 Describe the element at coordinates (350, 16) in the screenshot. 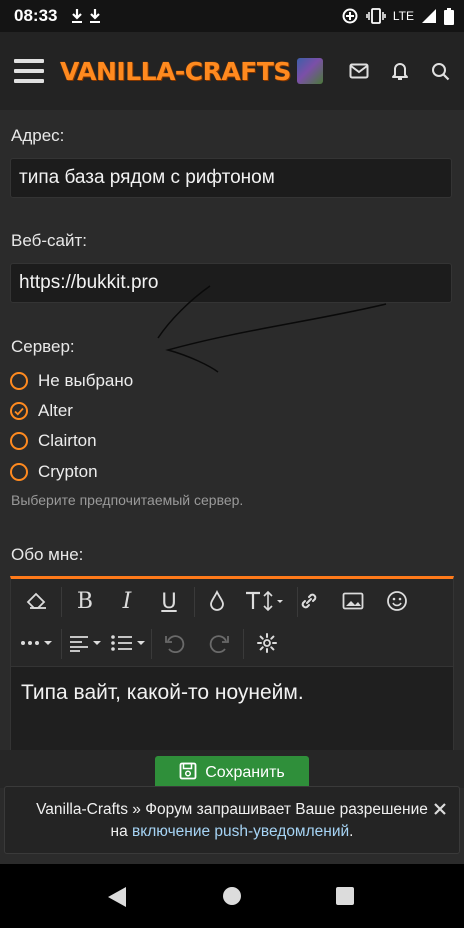

I see `data-saver-icon` at that location.